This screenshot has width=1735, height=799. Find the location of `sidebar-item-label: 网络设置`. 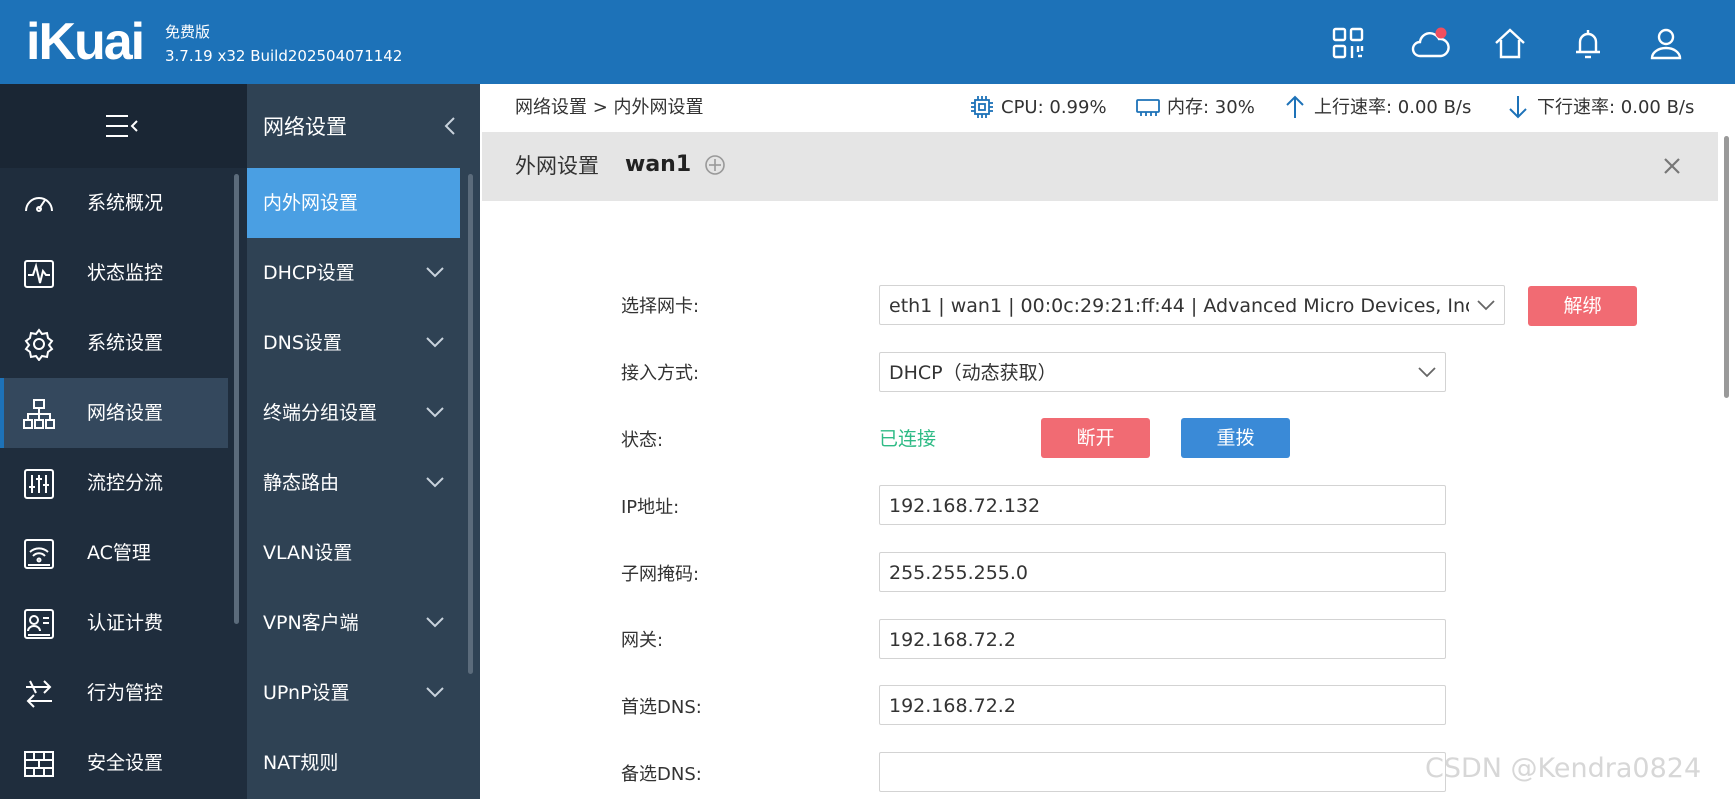

sidebar-item-label: 网络设置 is located at coordinates (125, 413).